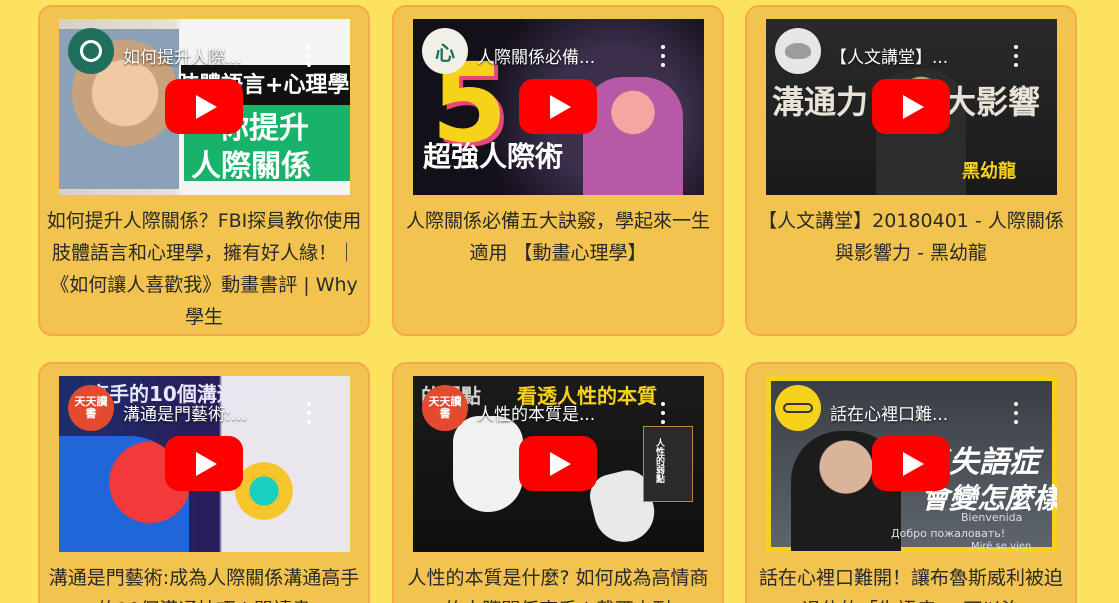 The height and width of the screenshot is (603, 1119). I want to click on thumbnail-text: Добро пожаловать!, so click(948, 533).